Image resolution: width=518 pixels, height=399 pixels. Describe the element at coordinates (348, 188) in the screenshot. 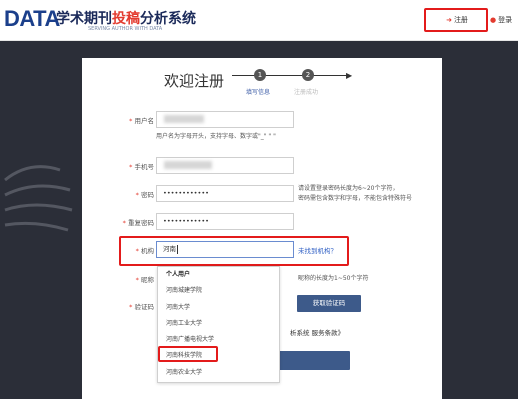

I see `password-hint-1: 请设置登录密码长度为6~20个字符，` at that location.